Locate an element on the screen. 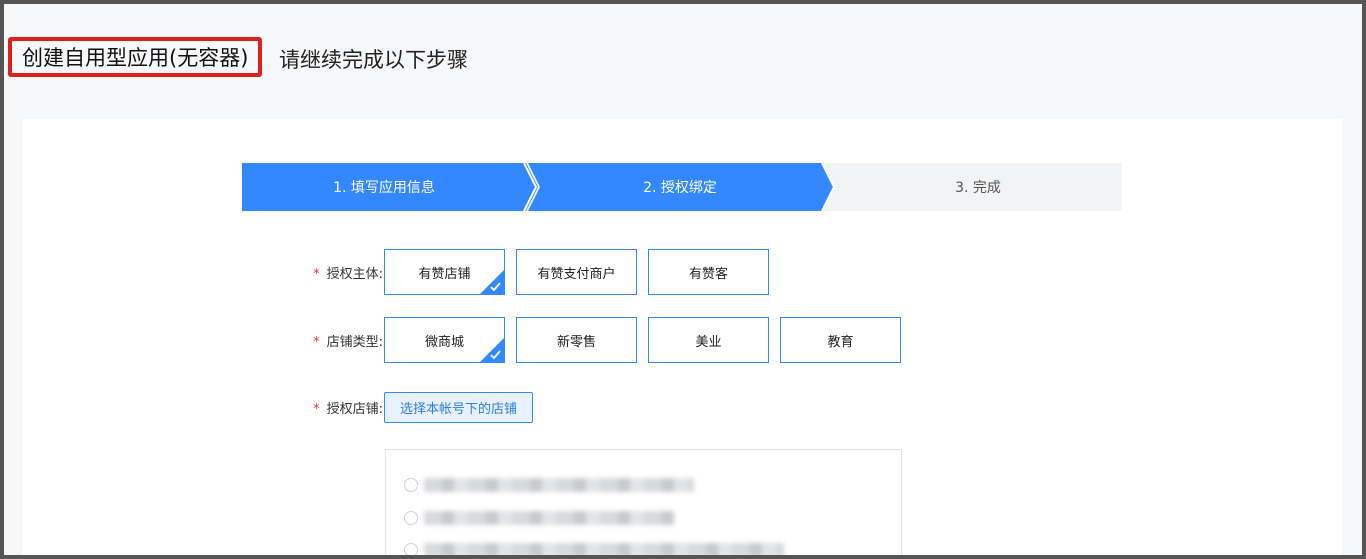 The image size is (1366, 559). shop-type-option-new-retail: 新零售 is located at coordinates (576, 340).